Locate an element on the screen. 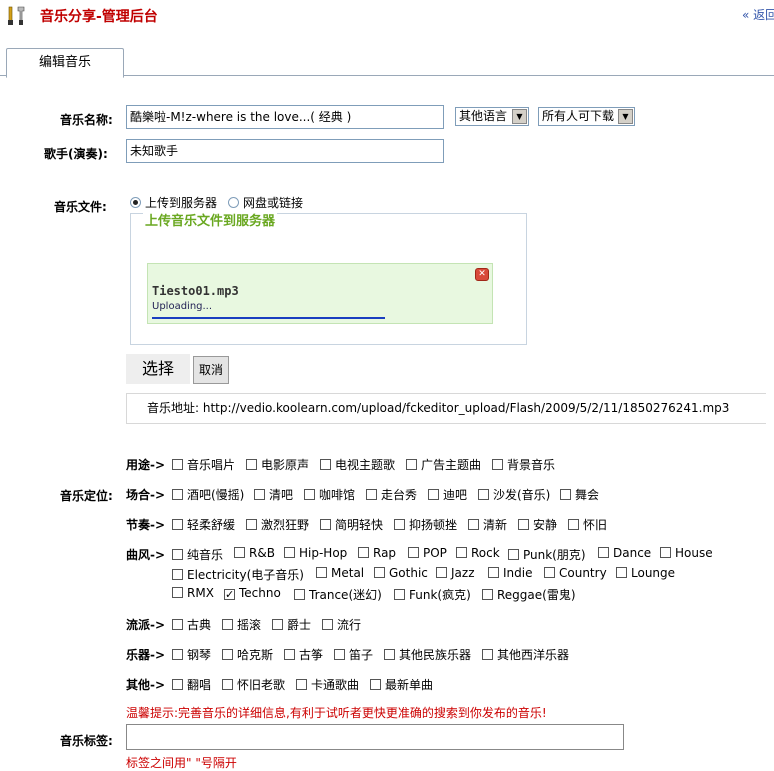 The width and height of the screenshot is (774, 771). checkbox-option: 电影原声 is located at coordinates (277, 464).